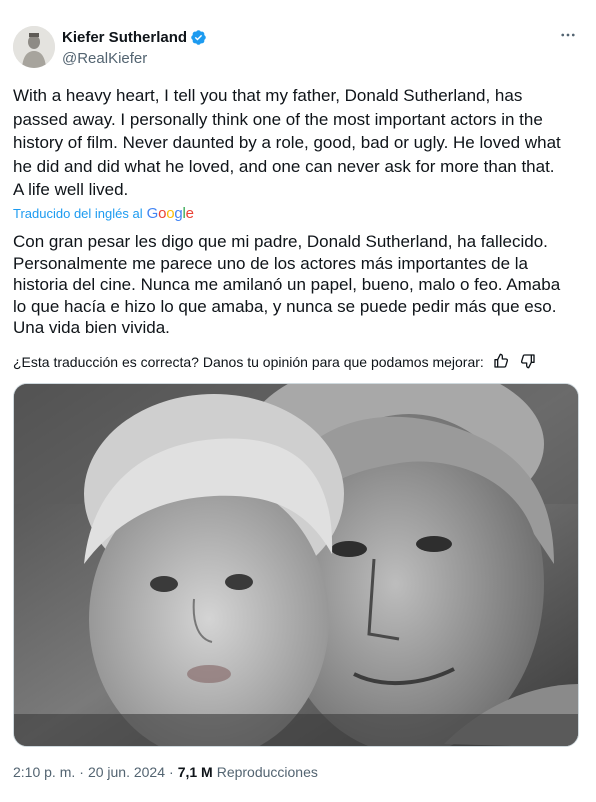 Image resolution: width=596 pixels, height=802 pixels. I want to click on more-horizontal-icon, so click(568, 37).